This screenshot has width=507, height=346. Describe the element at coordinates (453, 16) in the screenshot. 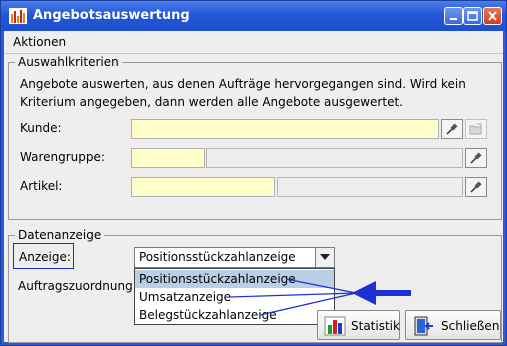

I see `minimize-button` at that location.